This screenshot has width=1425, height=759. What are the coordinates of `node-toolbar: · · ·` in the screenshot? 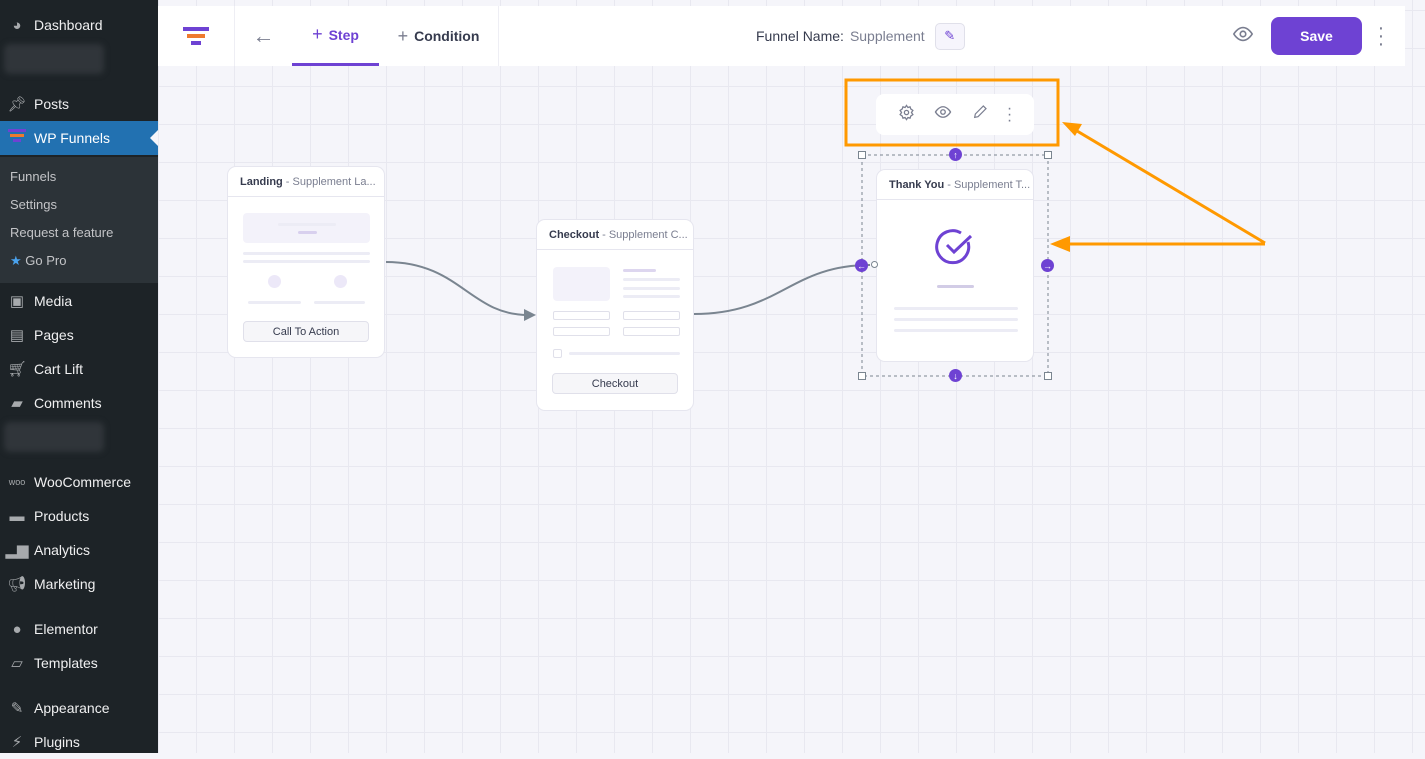 It's located at (955, 114).